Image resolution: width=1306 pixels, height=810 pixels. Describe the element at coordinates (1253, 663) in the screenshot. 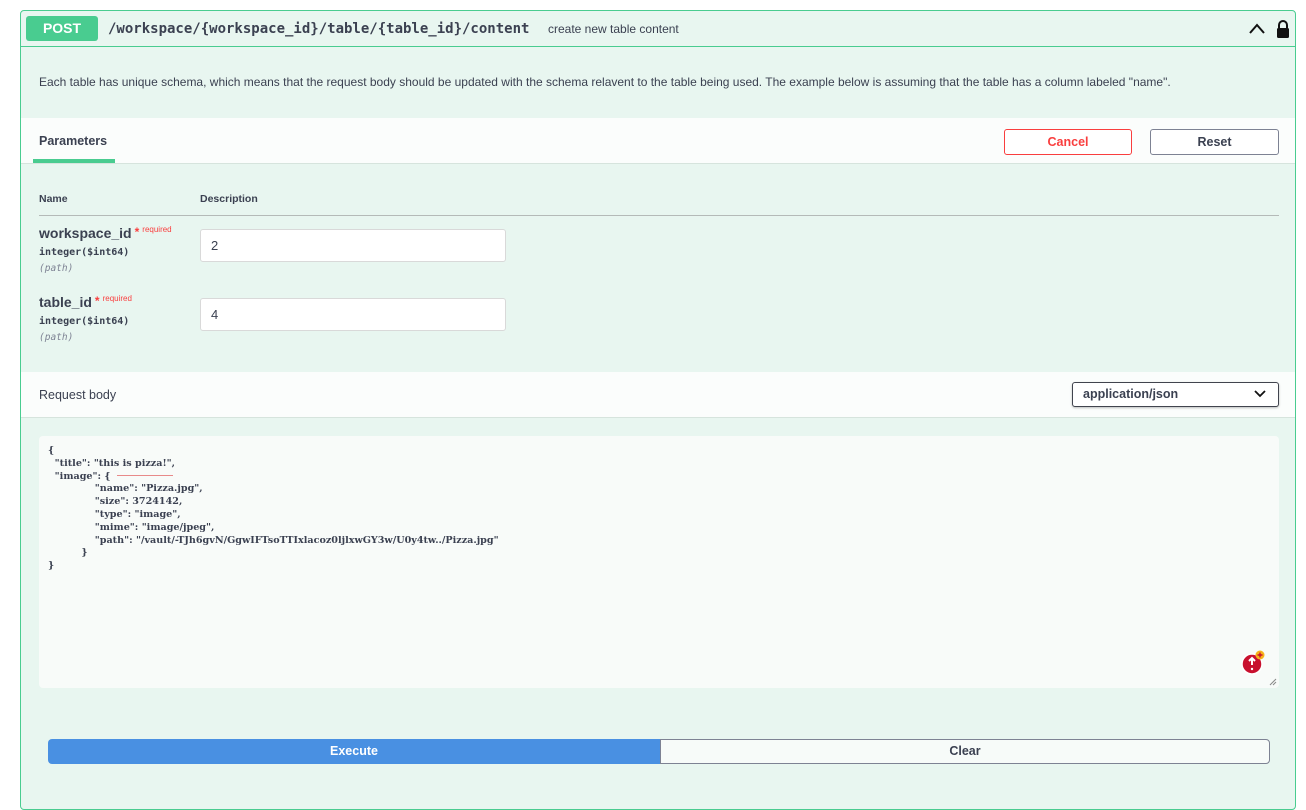

I see `grammar-check-icon` at that location.